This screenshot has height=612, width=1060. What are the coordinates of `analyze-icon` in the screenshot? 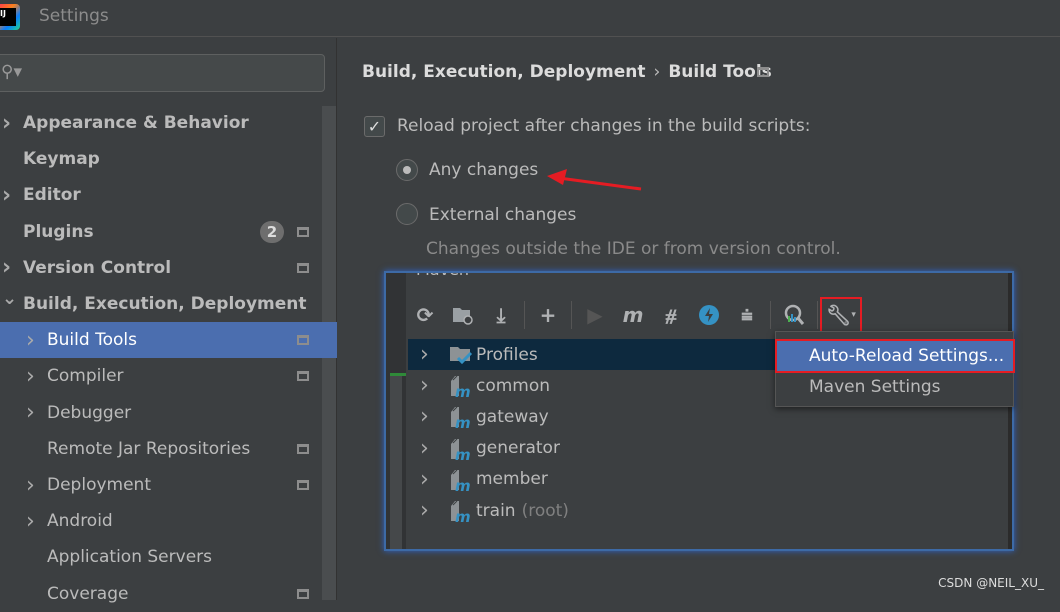 It's located at (794, 315).